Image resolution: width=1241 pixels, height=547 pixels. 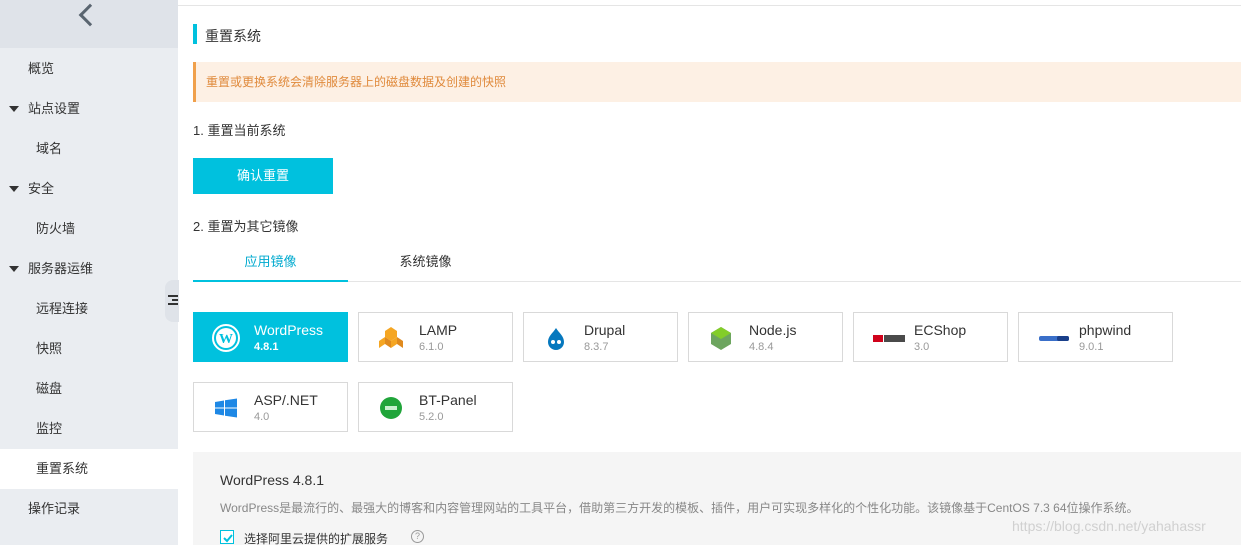 I want to click on extension-service-checkbox, so click(x=227, y=537).